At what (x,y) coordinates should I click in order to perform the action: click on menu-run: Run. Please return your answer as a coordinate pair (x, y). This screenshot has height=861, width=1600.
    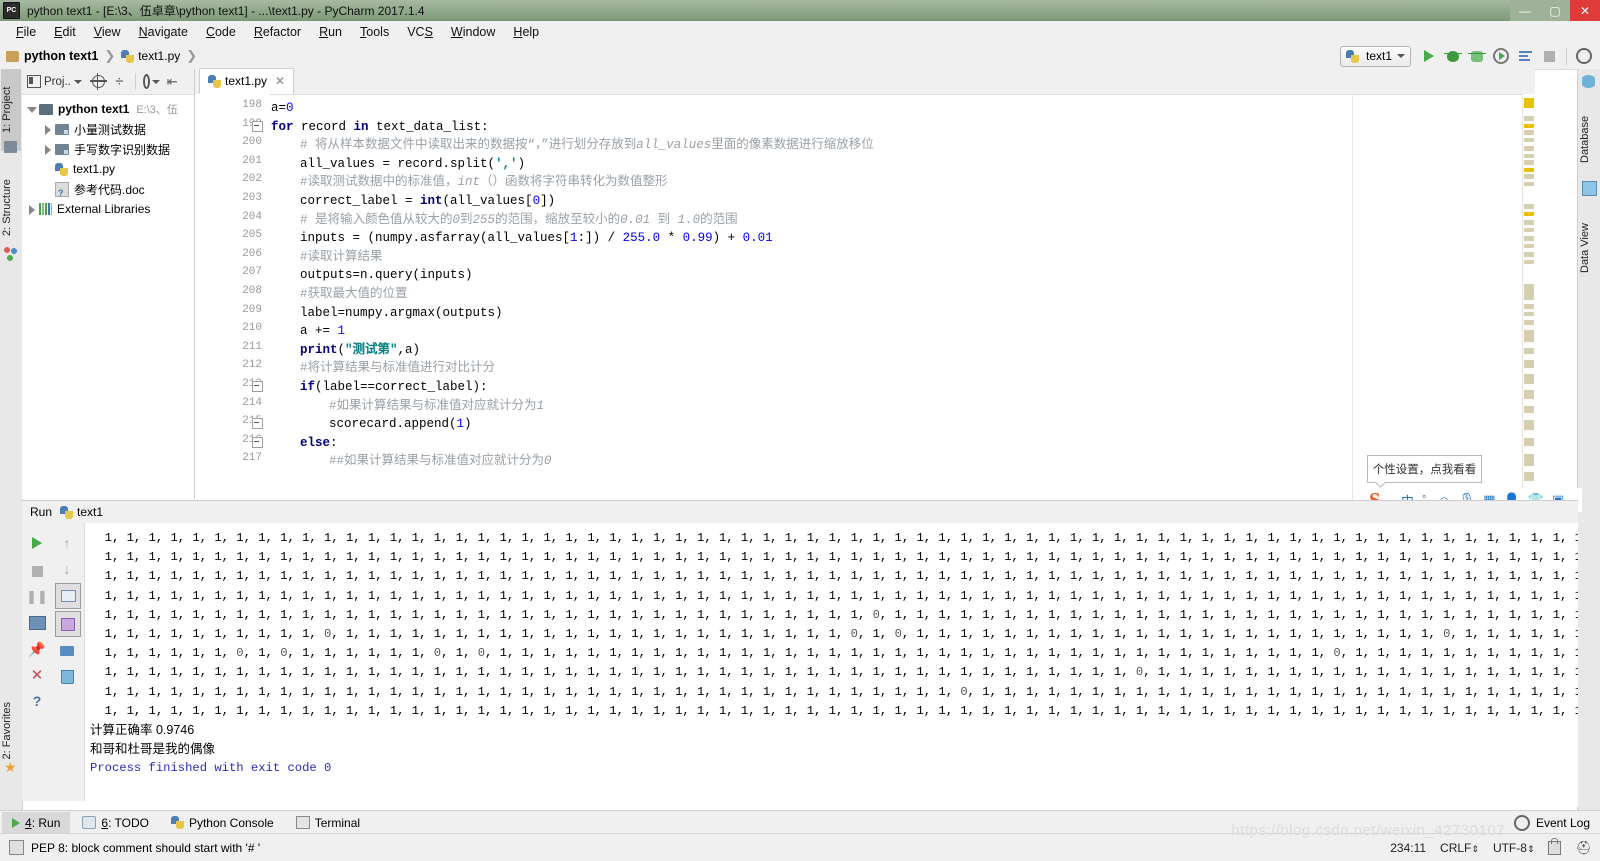
    Looking at the image, I should click on (330, 32).